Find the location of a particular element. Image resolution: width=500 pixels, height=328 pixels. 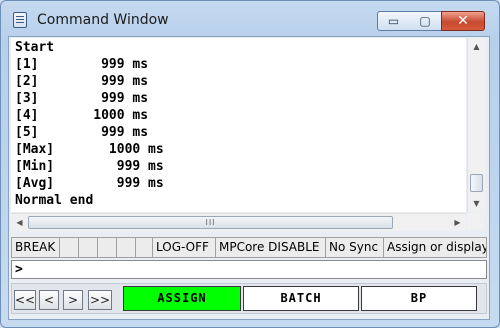

vertical-scrollbar: ▲ ▼ is located at coordinates (476, 125).